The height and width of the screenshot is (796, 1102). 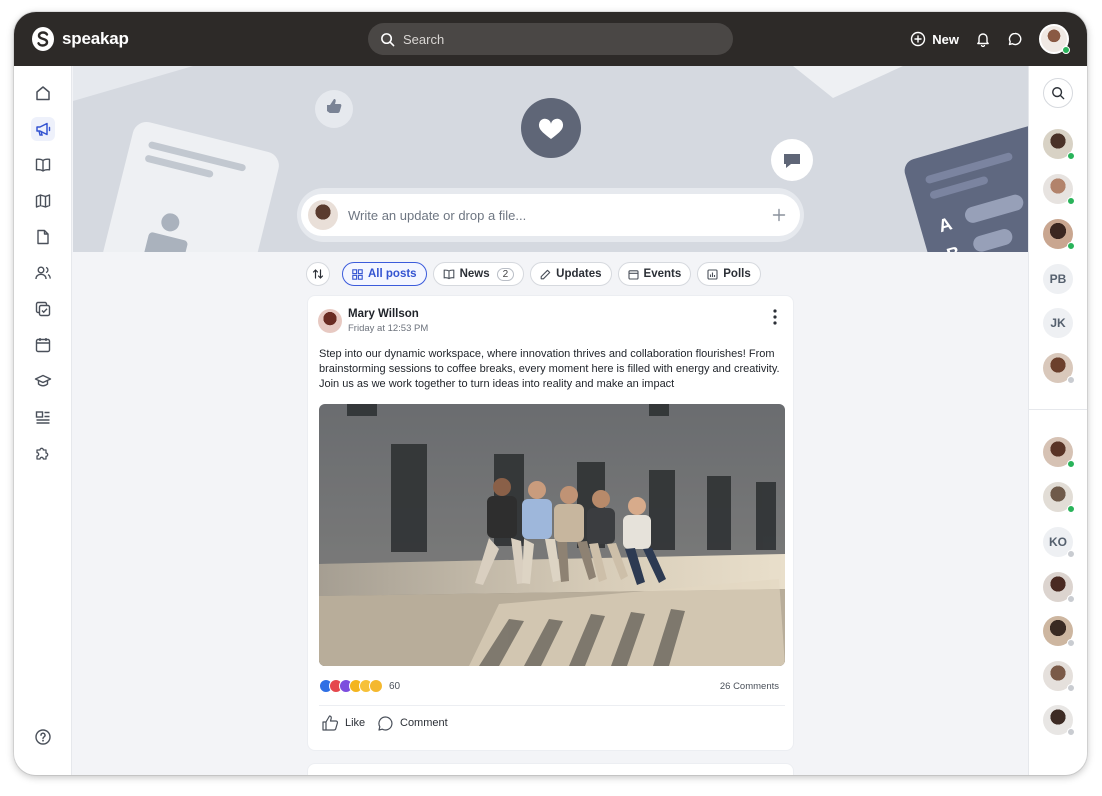 I want to click on chat-icon, so click(x=1015, y=39).